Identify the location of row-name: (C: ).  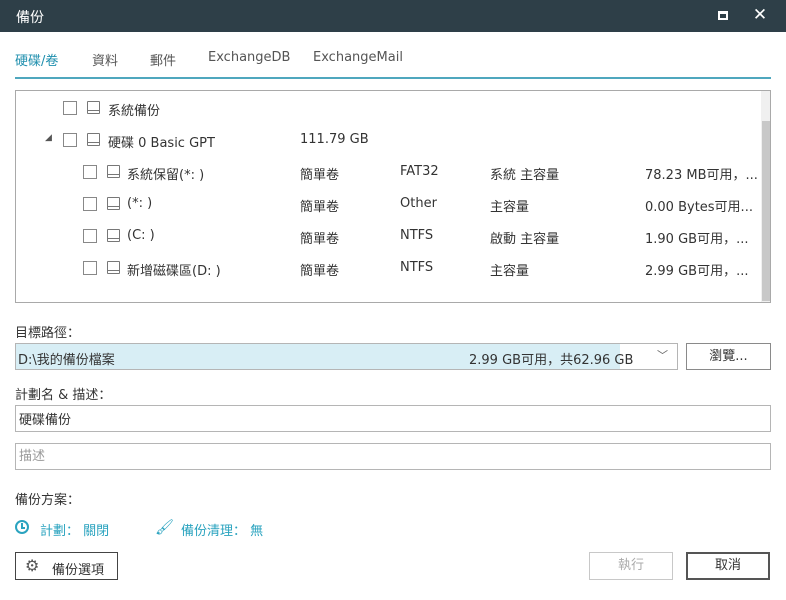
(141, 235).